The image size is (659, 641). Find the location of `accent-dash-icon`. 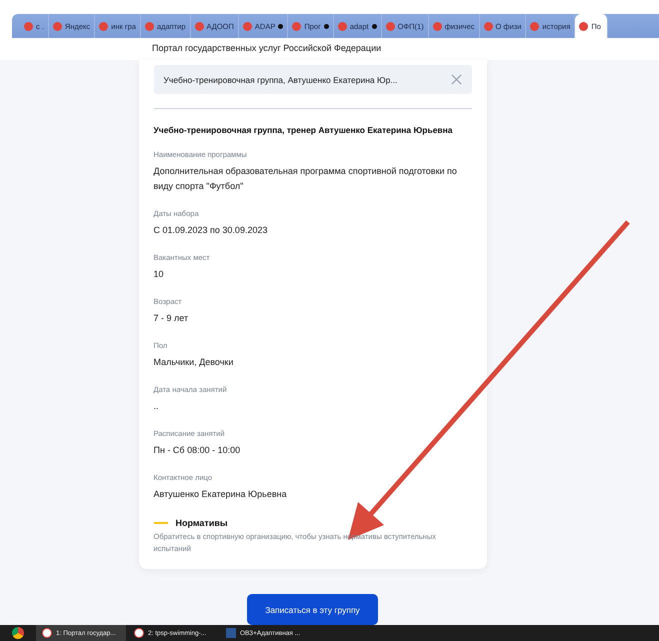

accent-dash-icon is located at coordinates (161, 523).